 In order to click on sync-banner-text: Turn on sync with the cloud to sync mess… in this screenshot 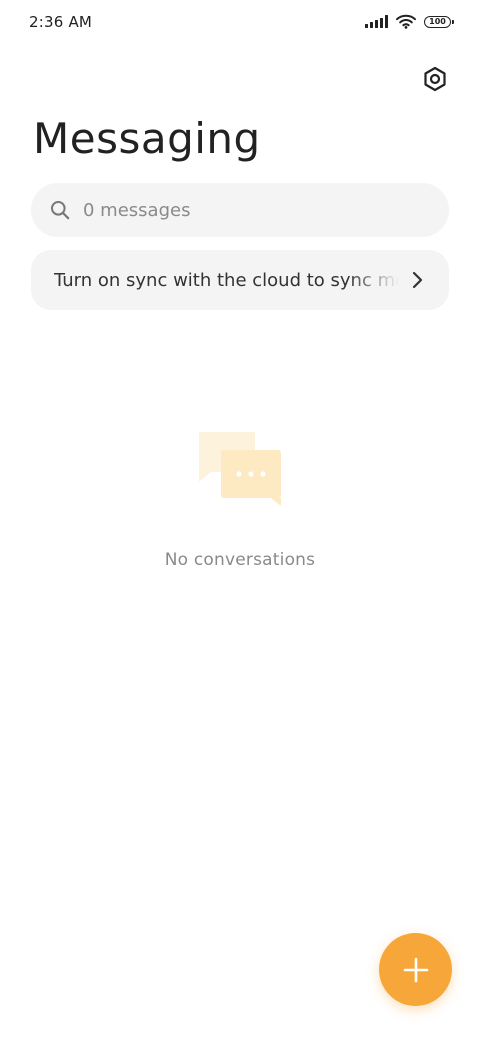, I will do `click(226, 280)`.